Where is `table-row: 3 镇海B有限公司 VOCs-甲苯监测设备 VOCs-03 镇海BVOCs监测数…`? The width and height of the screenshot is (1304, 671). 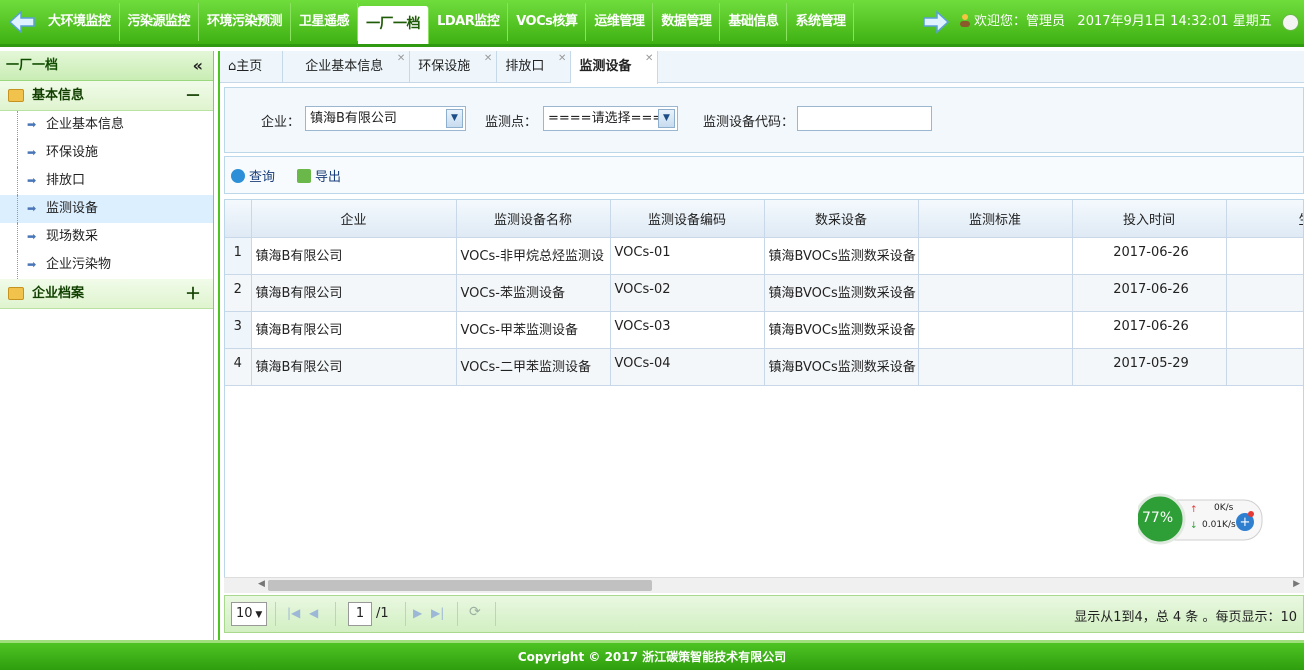
table-row: 3 镇海B有限公司 VOCs-甲苯监测设备 VOCs-03 镇海BVOCs监测数… is located at coordinates (764, 330).